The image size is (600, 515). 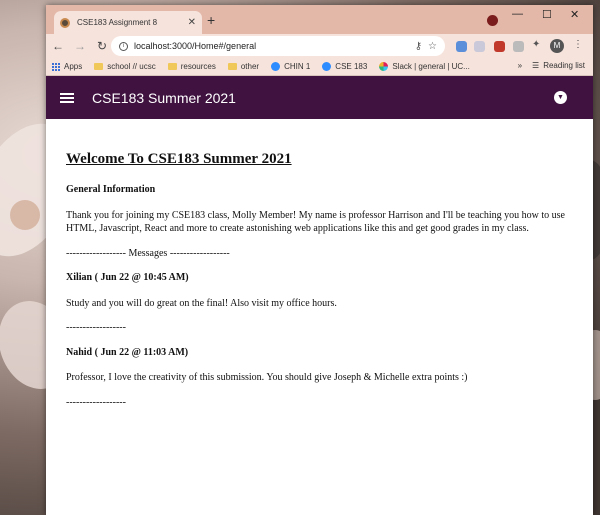 I want to click on reading-list-button: ☰ Reading list, so click(x=558, y=65).